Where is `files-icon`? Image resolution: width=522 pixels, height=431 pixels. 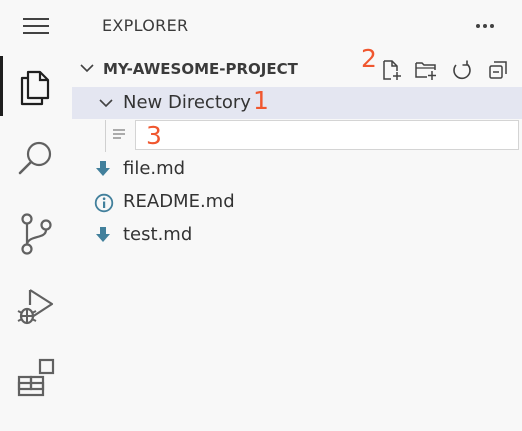 files-icon is located at coordinates (35, 88).